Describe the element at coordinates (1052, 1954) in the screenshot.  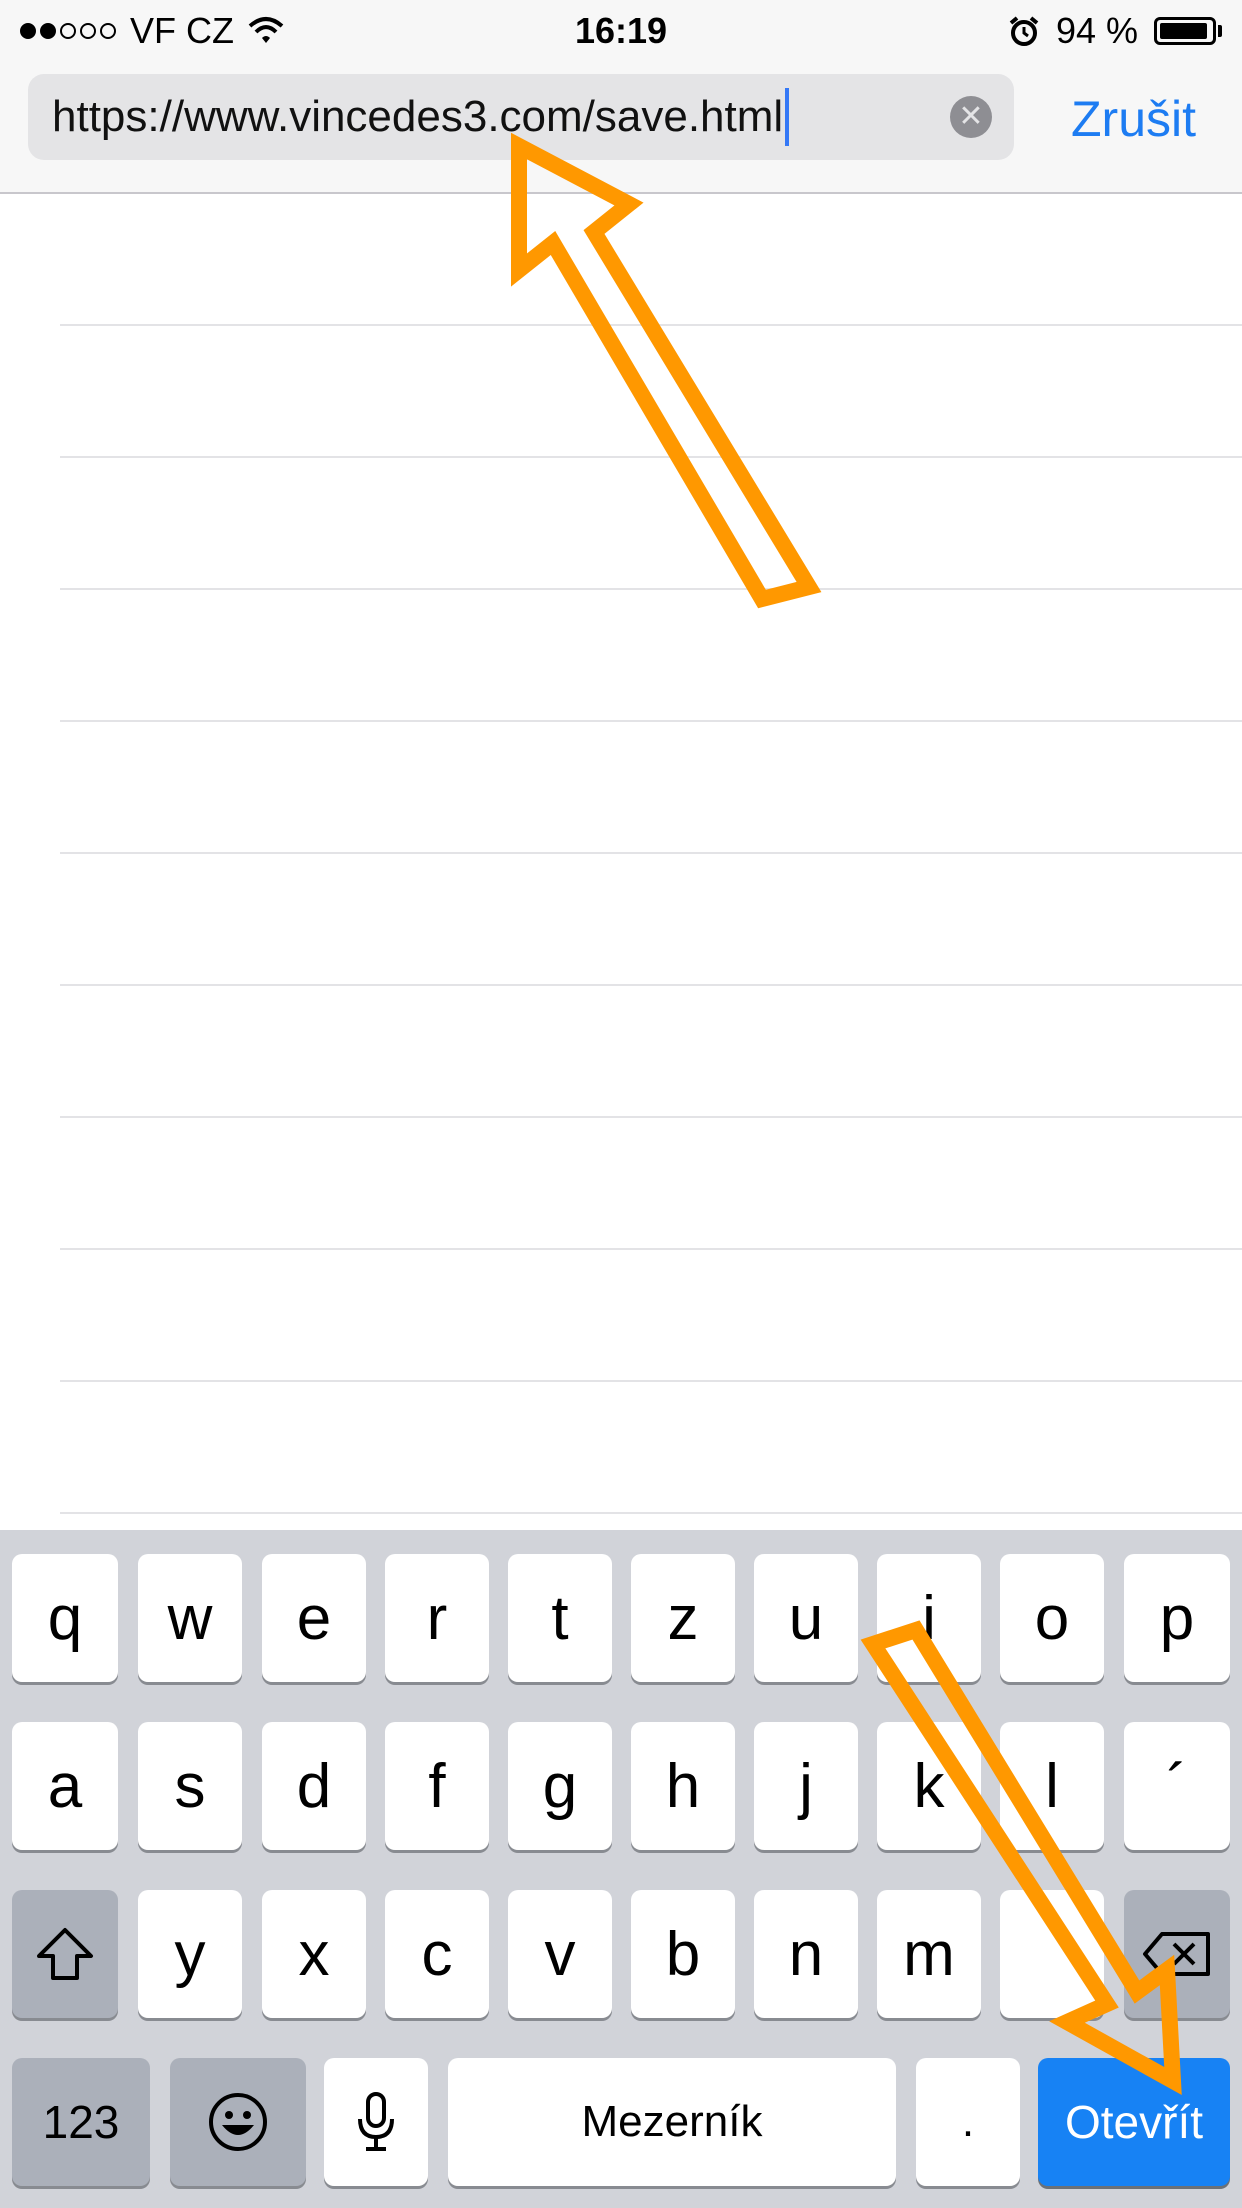
I see `key-partially-hidden` at that location.